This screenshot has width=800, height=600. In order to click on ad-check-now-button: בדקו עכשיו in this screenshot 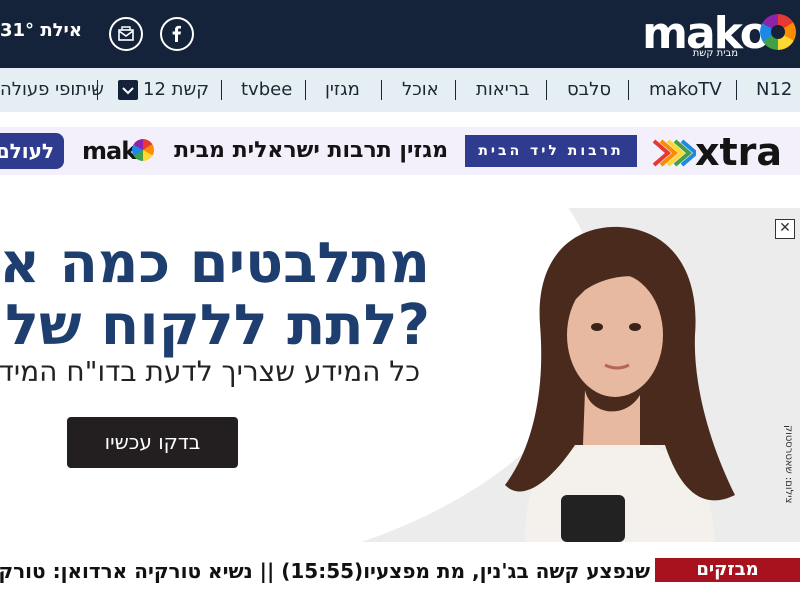, I will do `click(152, 442)`.